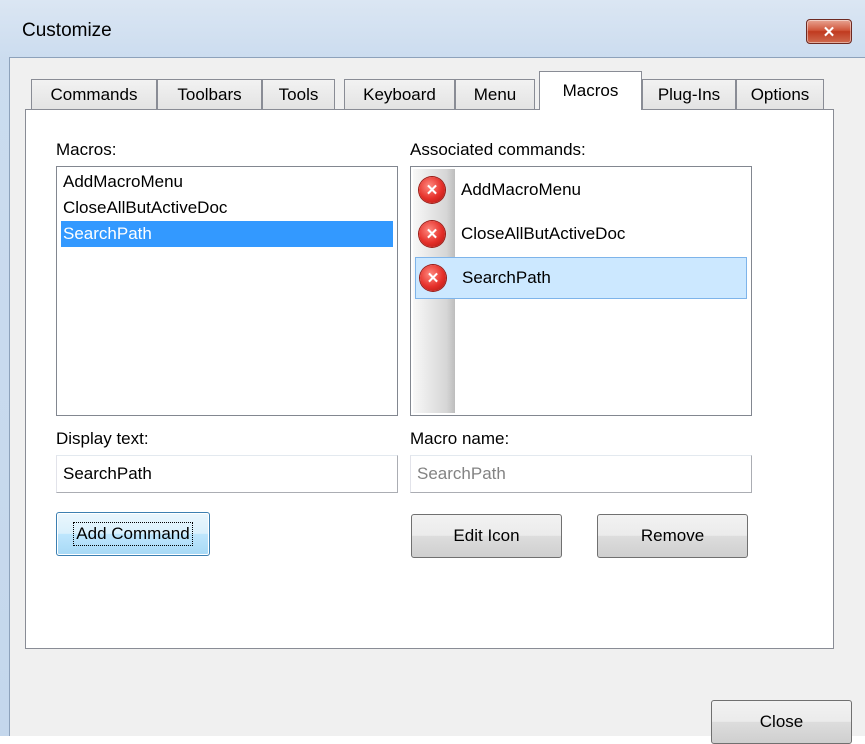  What do you see at coordinates (581, 278) in the screenshot?
I see `command-item-selected: ✕ SearchPath` at bounding box center [581, 278].